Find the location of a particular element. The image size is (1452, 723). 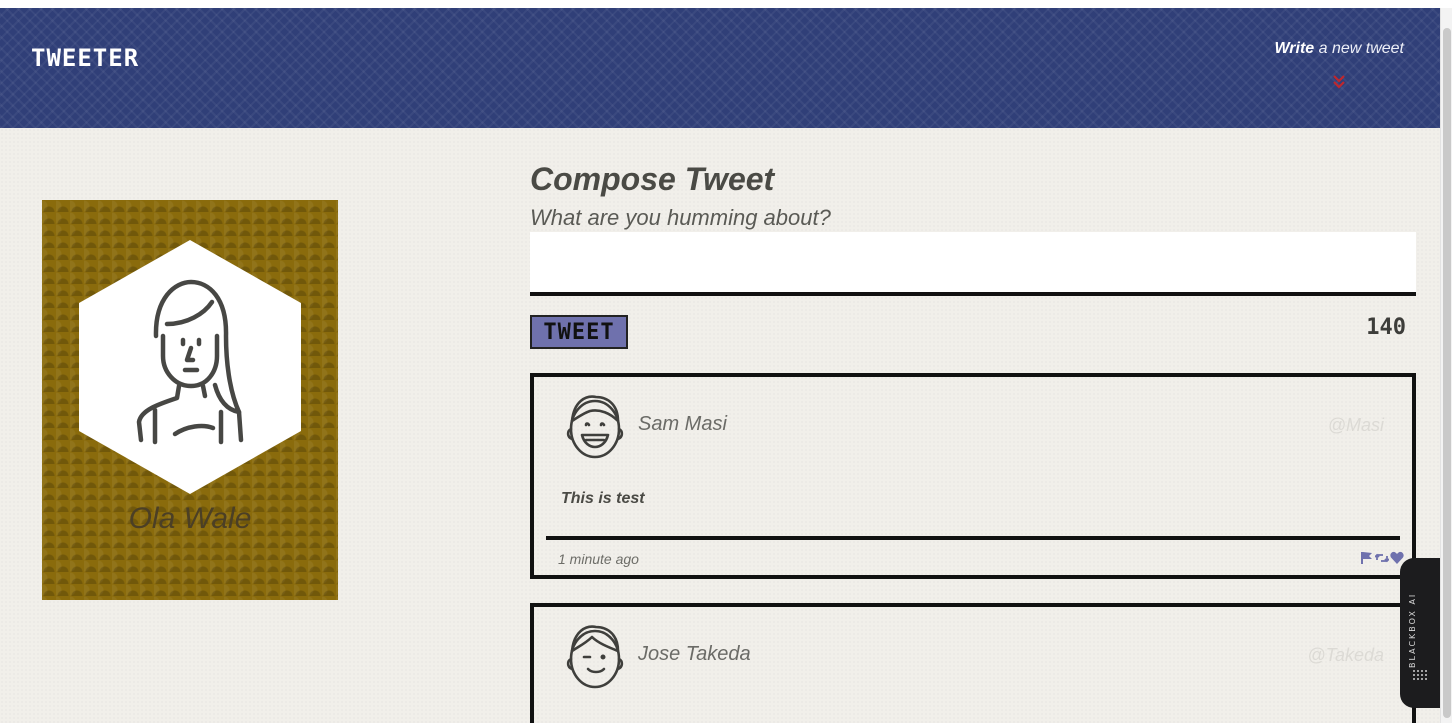

write-label-rest: a new tweet is located at coordinates (1359, 48).